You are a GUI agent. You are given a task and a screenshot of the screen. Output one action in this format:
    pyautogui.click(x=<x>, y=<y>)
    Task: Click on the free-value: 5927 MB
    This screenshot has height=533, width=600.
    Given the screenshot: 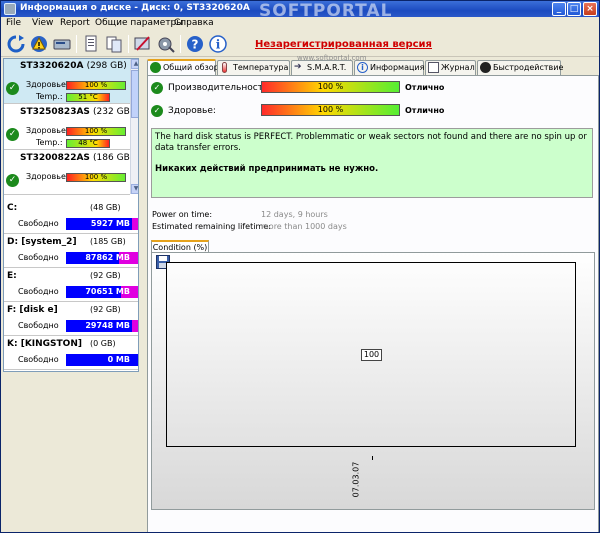 What is the action you would take?
    pyautogui.click(x=110, y=223)
    